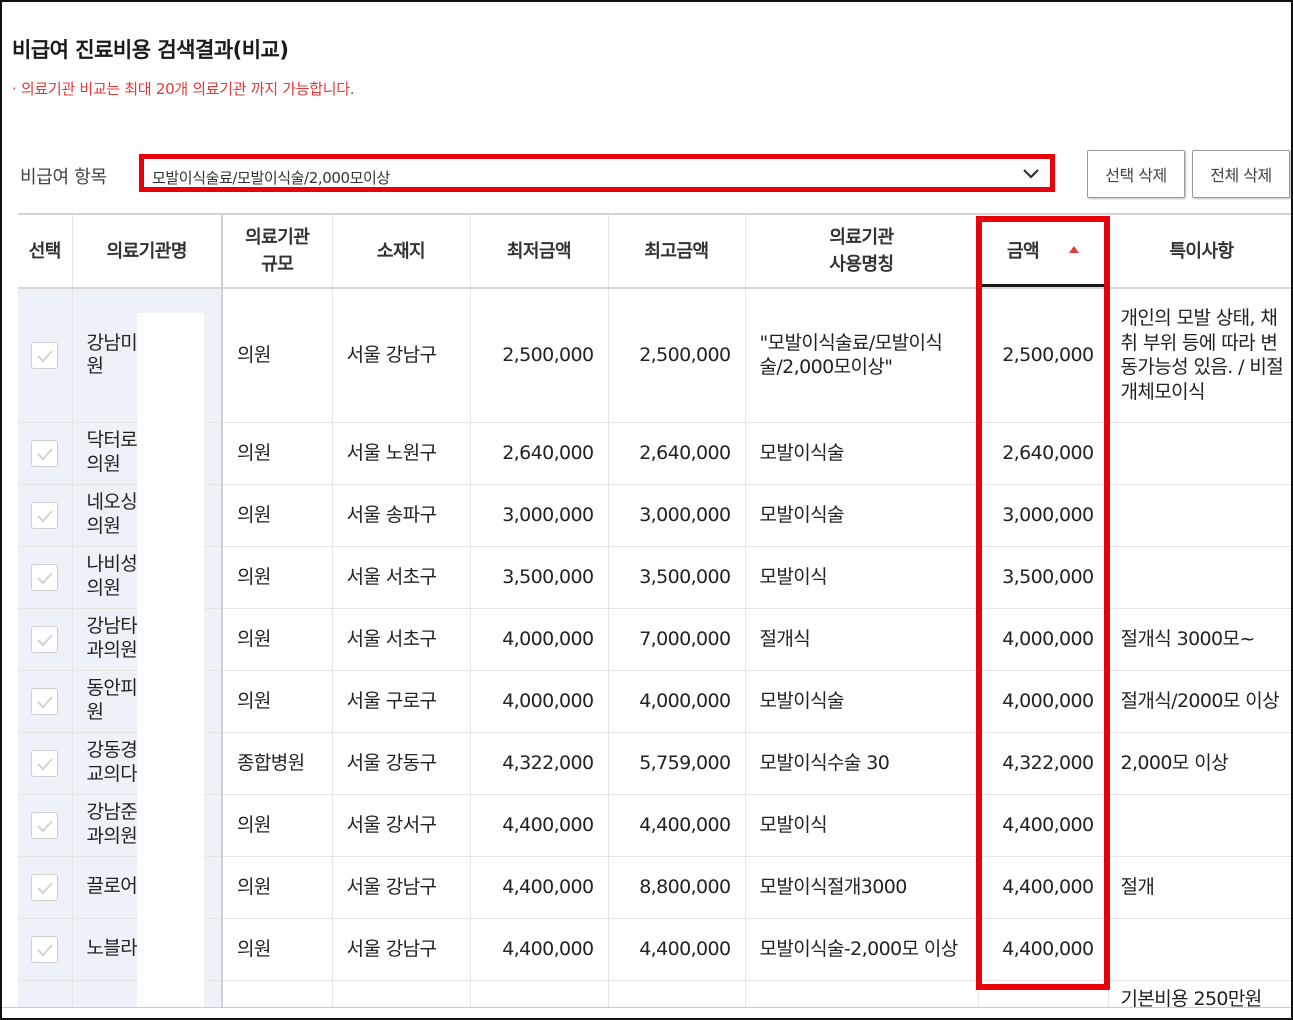 The height and width of the screenshot is (1020, 1293). What do you see at coordinates (1199, 993) in the screenshot?
I see `special-note-cell: 기본비용 250만원` at bounding box center [1199, 993].